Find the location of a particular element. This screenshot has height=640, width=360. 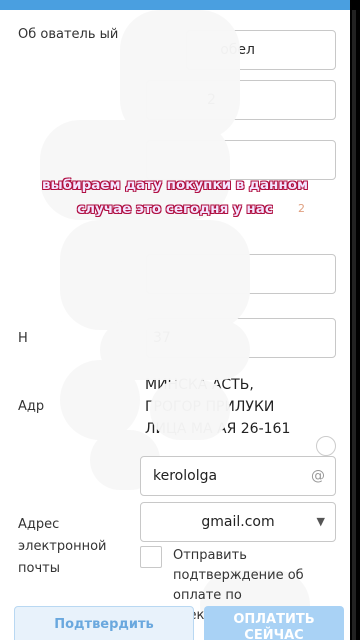

email-domain-select: gmail.com ▼ is located at coordinates (238, 522).